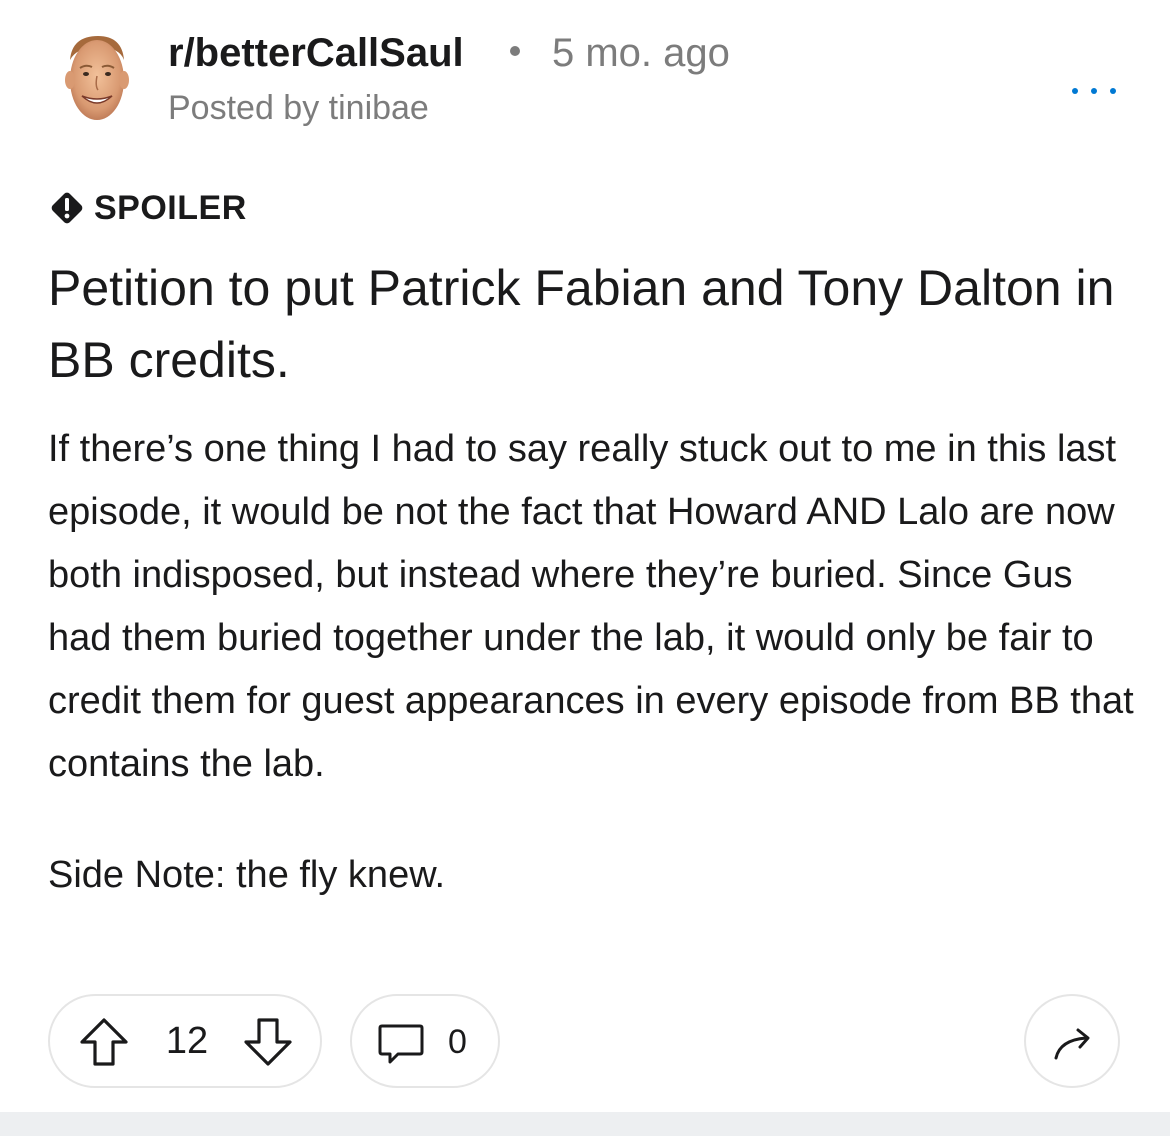  I want to click on subreddit-avatar, so click(96, 78).